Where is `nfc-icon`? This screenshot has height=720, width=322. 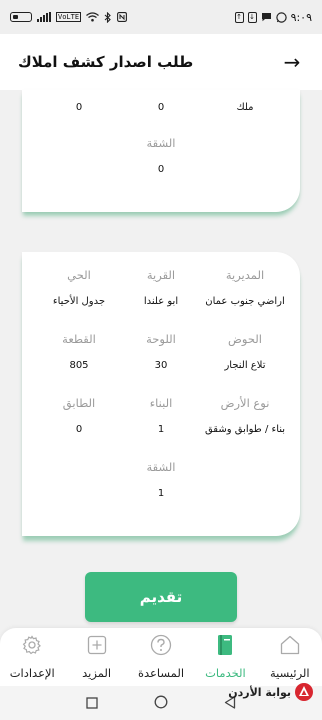 nfc-icon is located at coordinates (122, 17).